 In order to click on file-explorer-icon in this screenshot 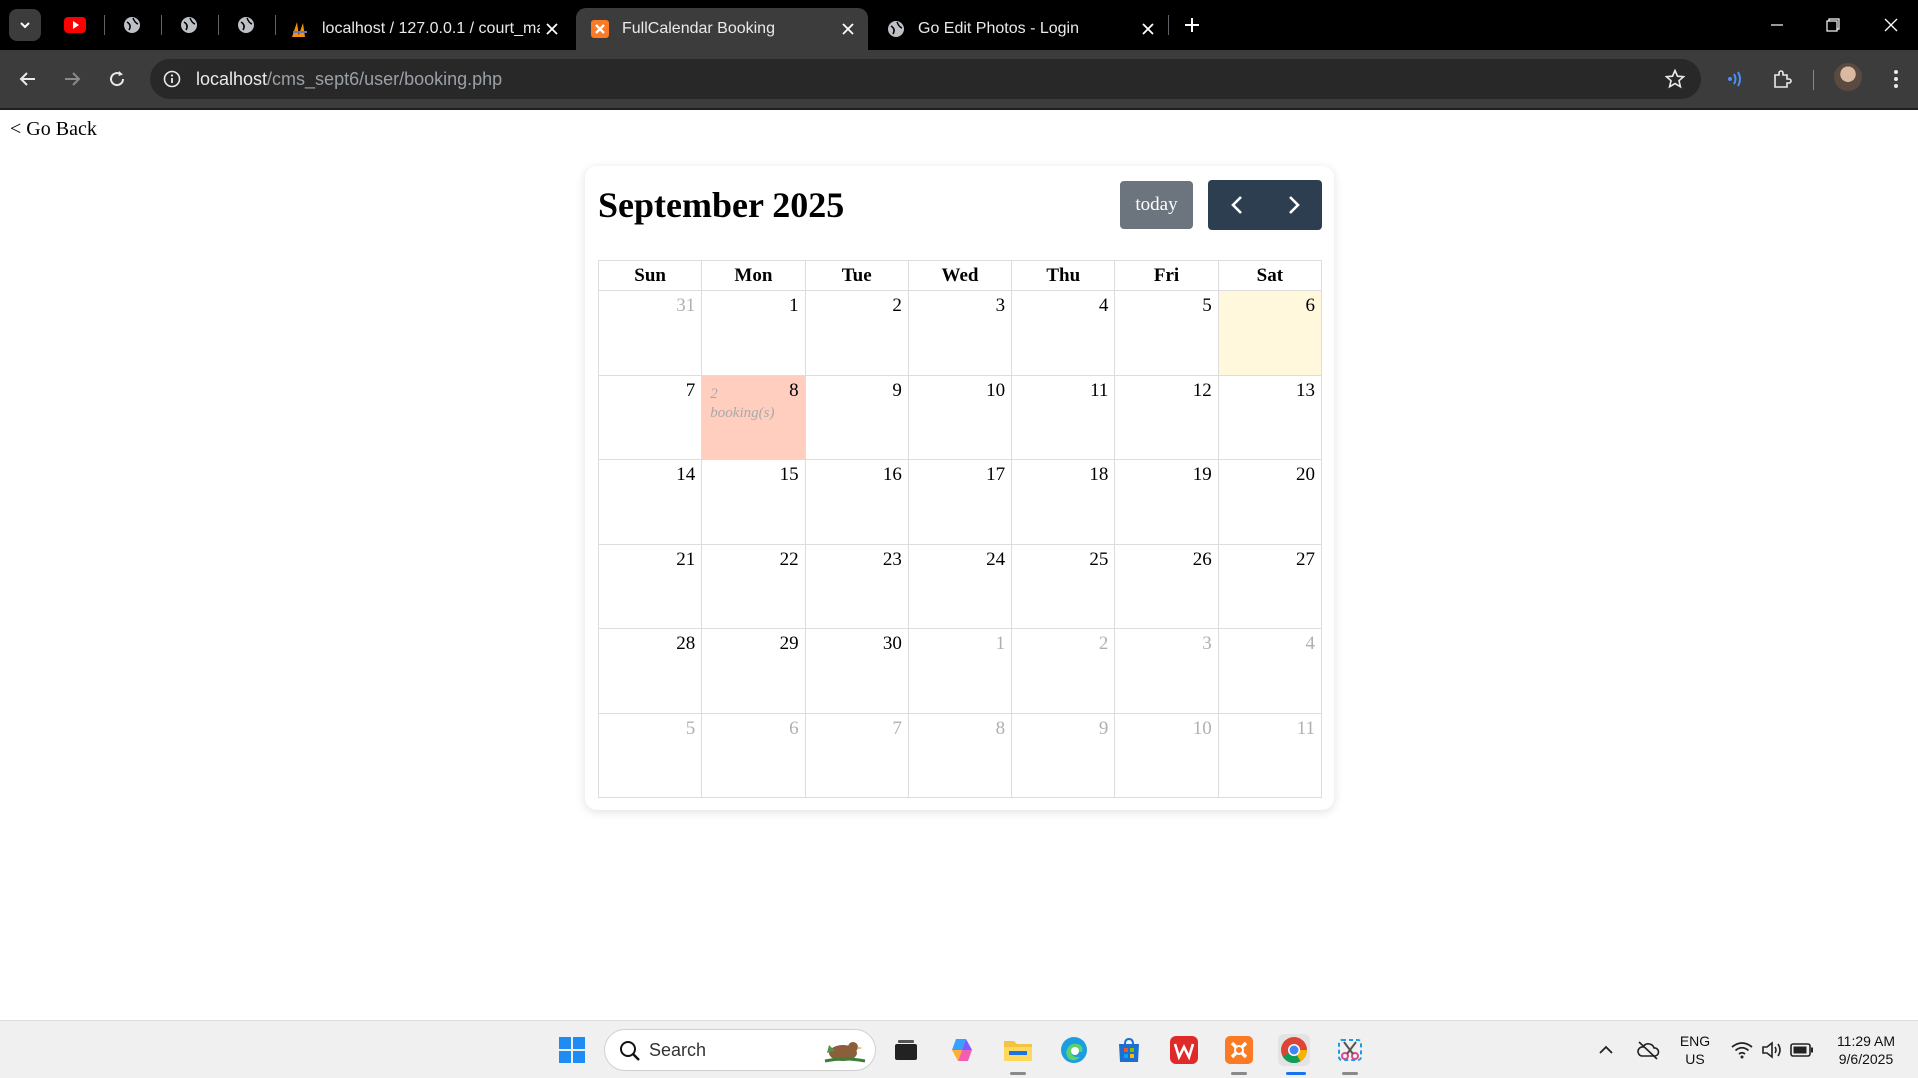, I will do `click(1018, 1050)`.